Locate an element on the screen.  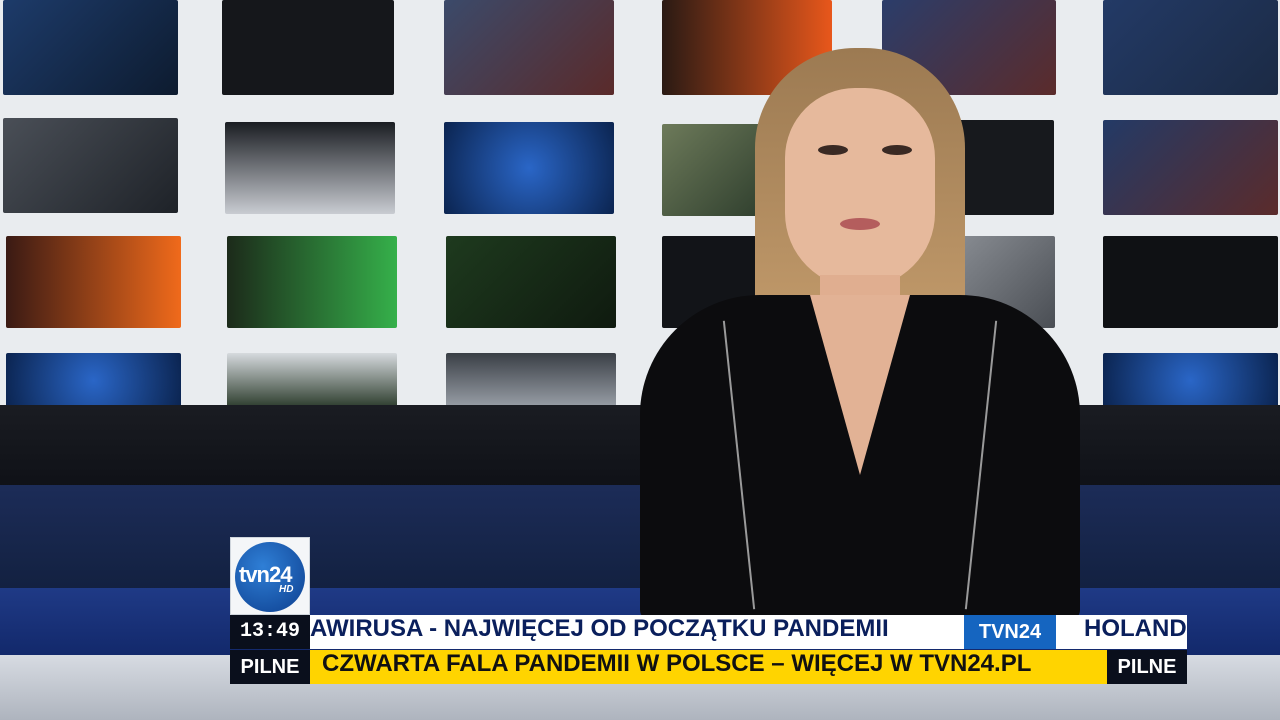
breaking-label-right: PILNE is located at coordinates (1147, 667).